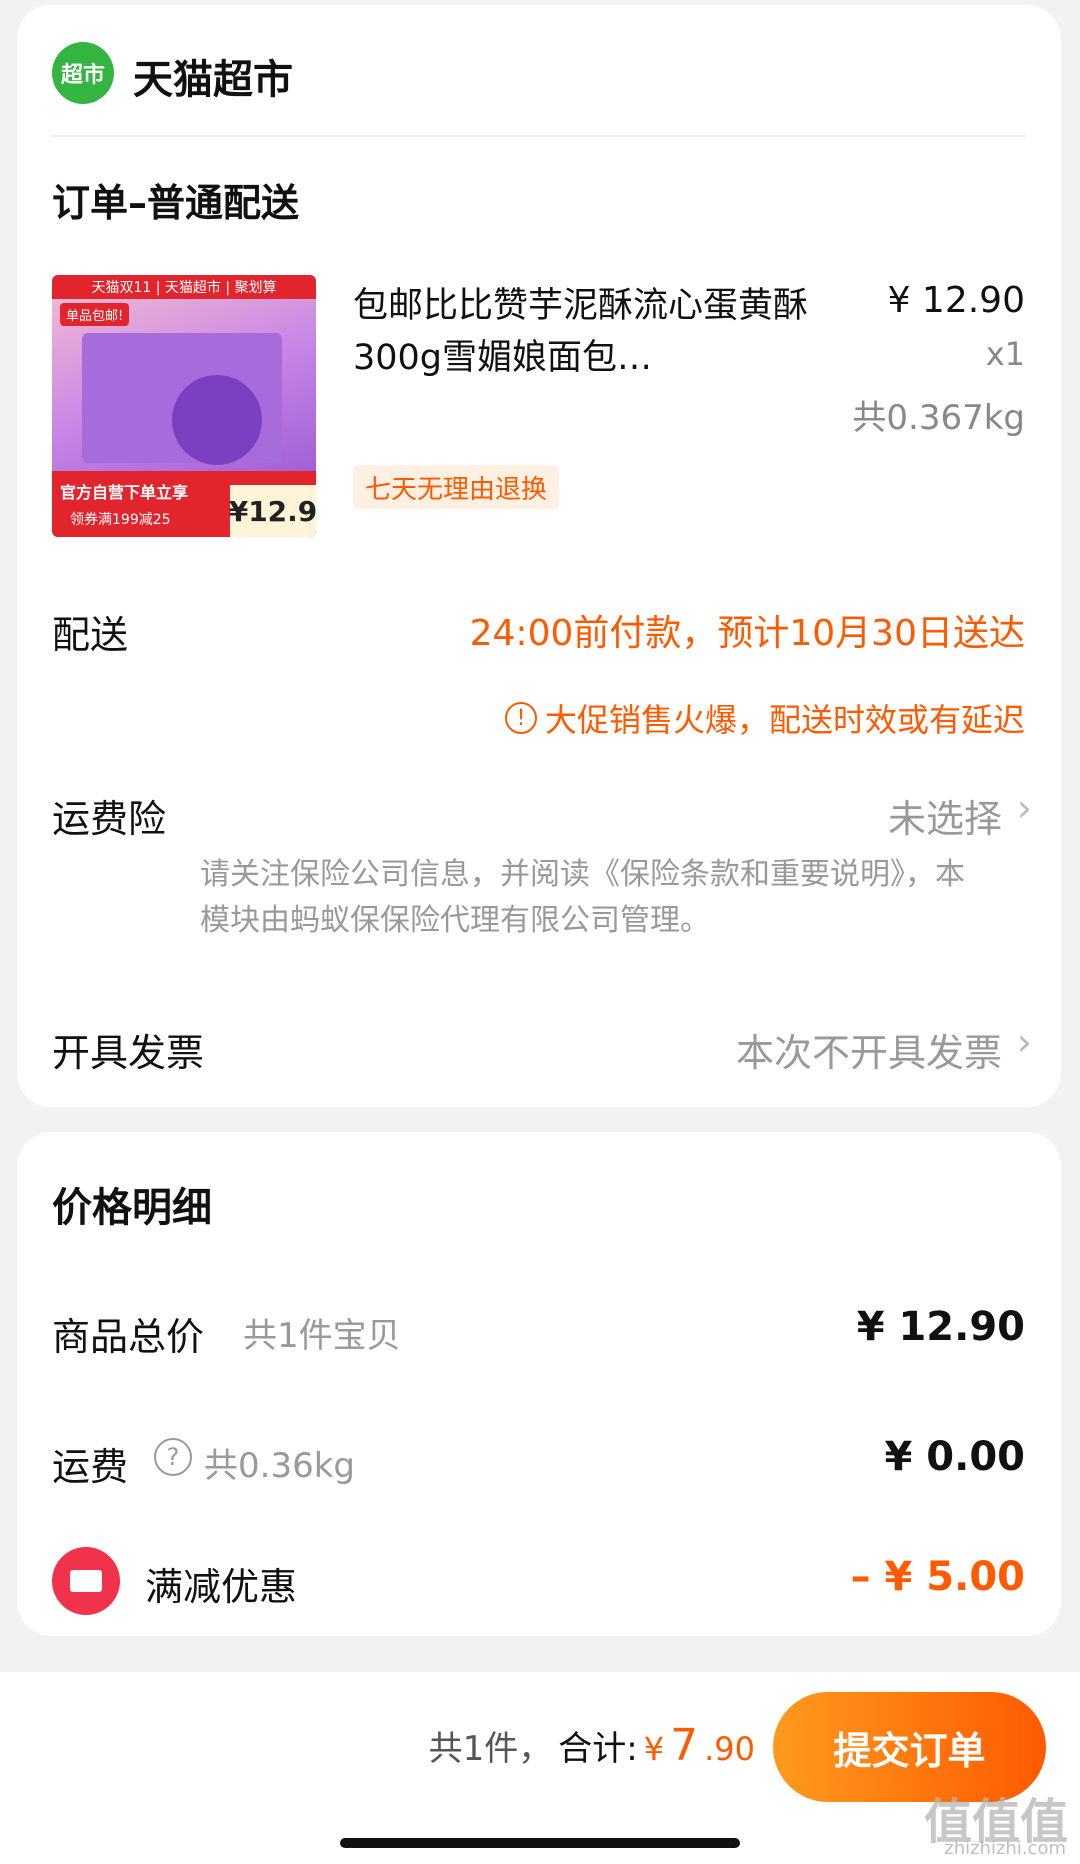 The height and width of the screenshot is (1864, 1080). What do you see at coordinates (456, 487) in the screenshot?
I see `return-policy-tag: 七天无理由退换` at bounding box center [456, 487].